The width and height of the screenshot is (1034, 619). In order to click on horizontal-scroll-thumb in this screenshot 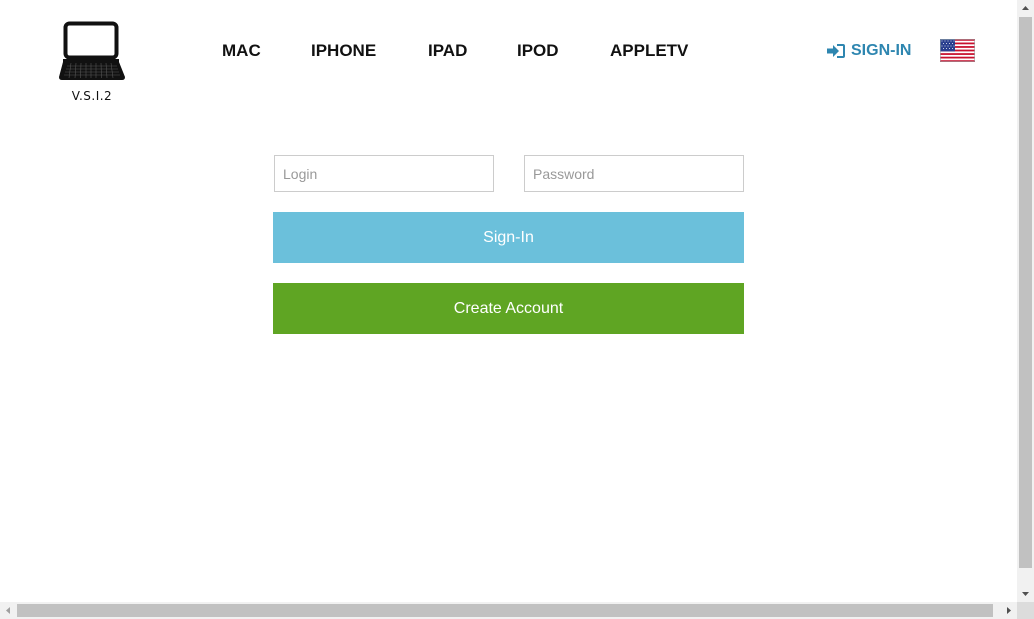, I will do `click(505, 610)`.